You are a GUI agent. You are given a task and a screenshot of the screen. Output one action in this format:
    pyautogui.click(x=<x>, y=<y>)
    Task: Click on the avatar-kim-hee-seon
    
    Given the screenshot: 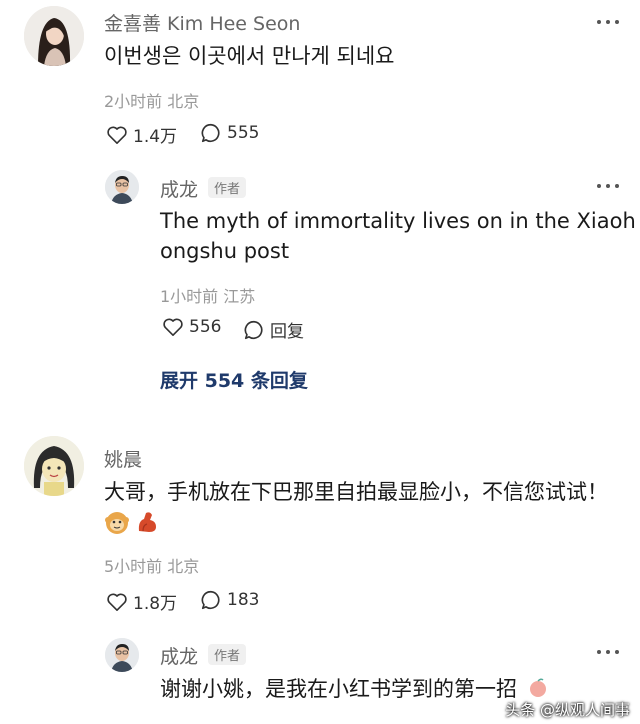 What is the action you would take?
    pyautogui.click(x=54, y=36)
    